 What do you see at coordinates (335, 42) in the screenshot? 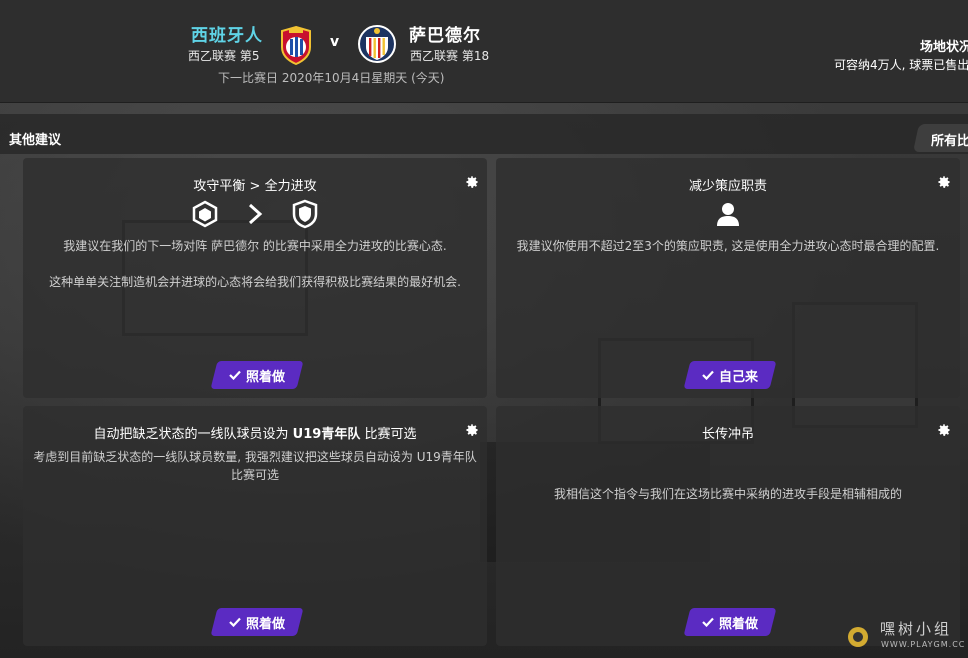
I see `versus-label: v` at bounding box center [335, 42].